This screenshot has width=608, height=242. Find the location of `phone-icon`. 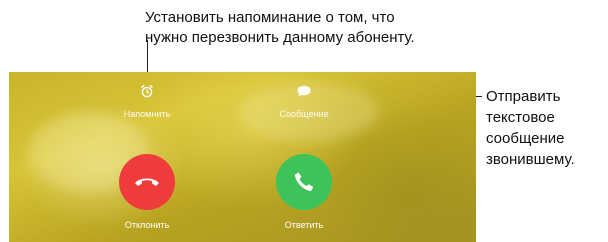

phone-icon is located at coordinates (304, 181).